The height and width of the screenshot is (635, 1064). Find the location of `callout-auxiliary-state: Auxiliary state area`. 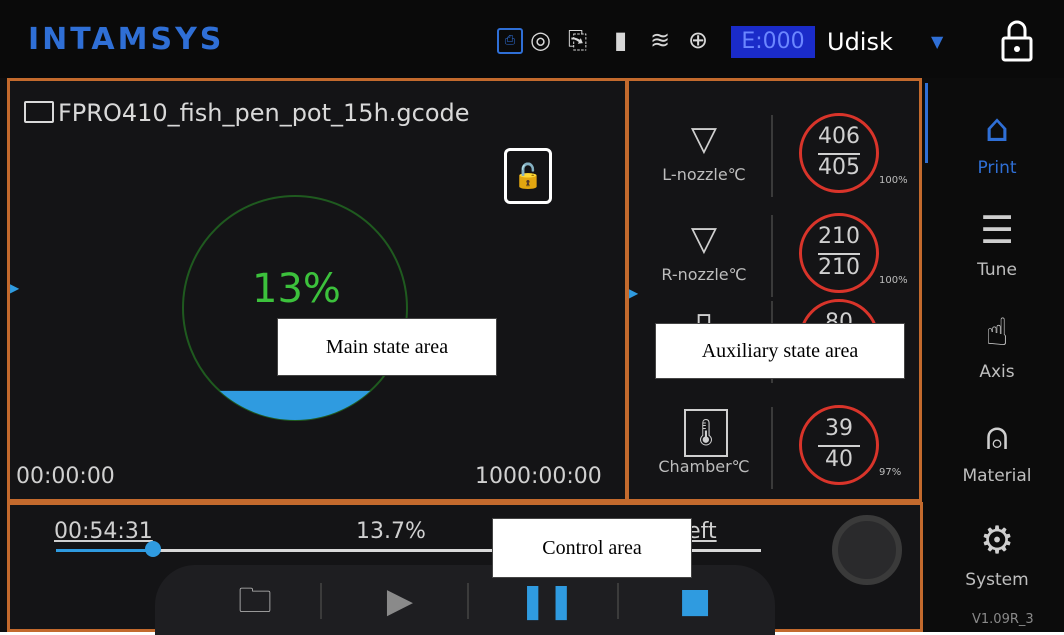

callout-auxiliary-state: Auxiliary state area is located at coordinates (780, 351).